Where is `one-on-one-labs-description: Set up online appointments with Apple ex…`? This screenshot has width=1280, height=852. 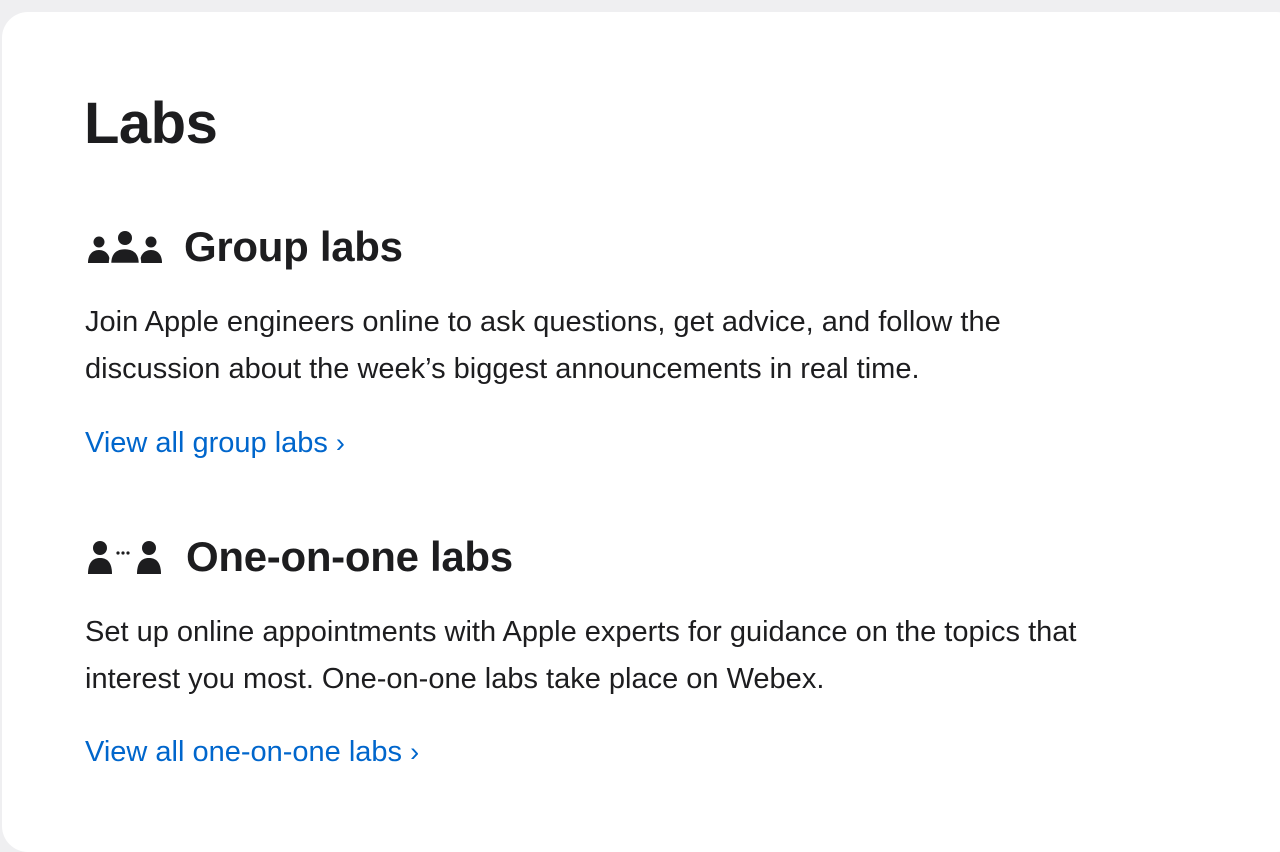 one-on-one-labs-description: Set up online appointments with Apple ex… is located at coordinates (660, 656).